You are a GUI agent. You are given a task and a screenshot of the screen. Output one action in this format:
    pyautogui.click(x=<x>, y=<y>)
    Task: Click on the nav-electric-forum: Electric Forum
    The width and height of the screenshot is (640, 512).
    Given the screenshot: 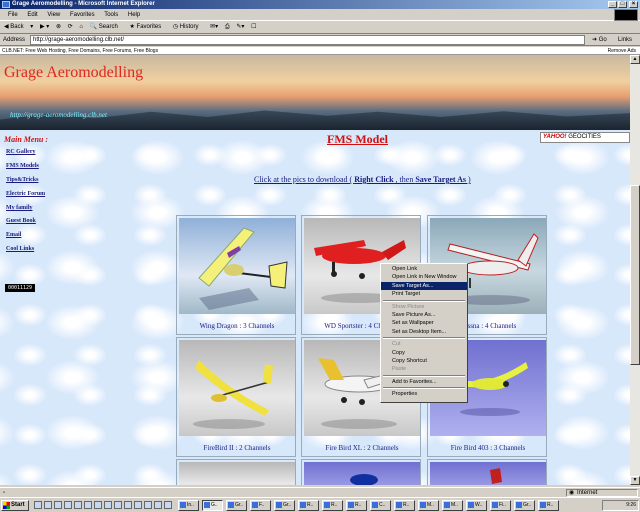 What is the action you would take?
    pyautogui.click(x=25, y=194)
    